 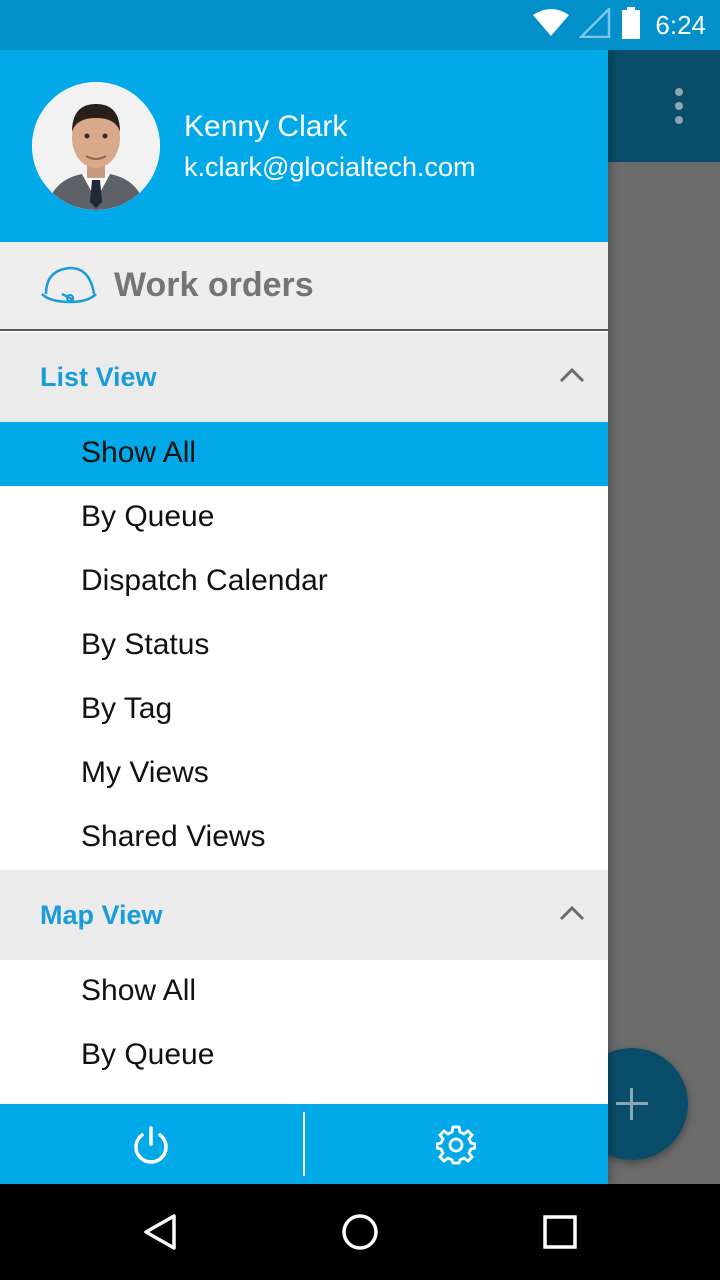 I want to click on home-icon, so click(x=360, y=1232).